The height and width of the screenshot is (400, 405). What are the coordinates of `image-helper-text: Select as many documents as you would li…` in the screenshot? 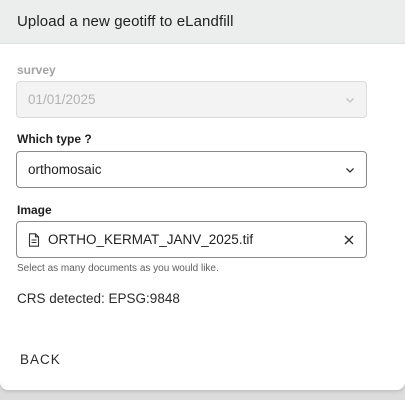 It's located at (118, 268).